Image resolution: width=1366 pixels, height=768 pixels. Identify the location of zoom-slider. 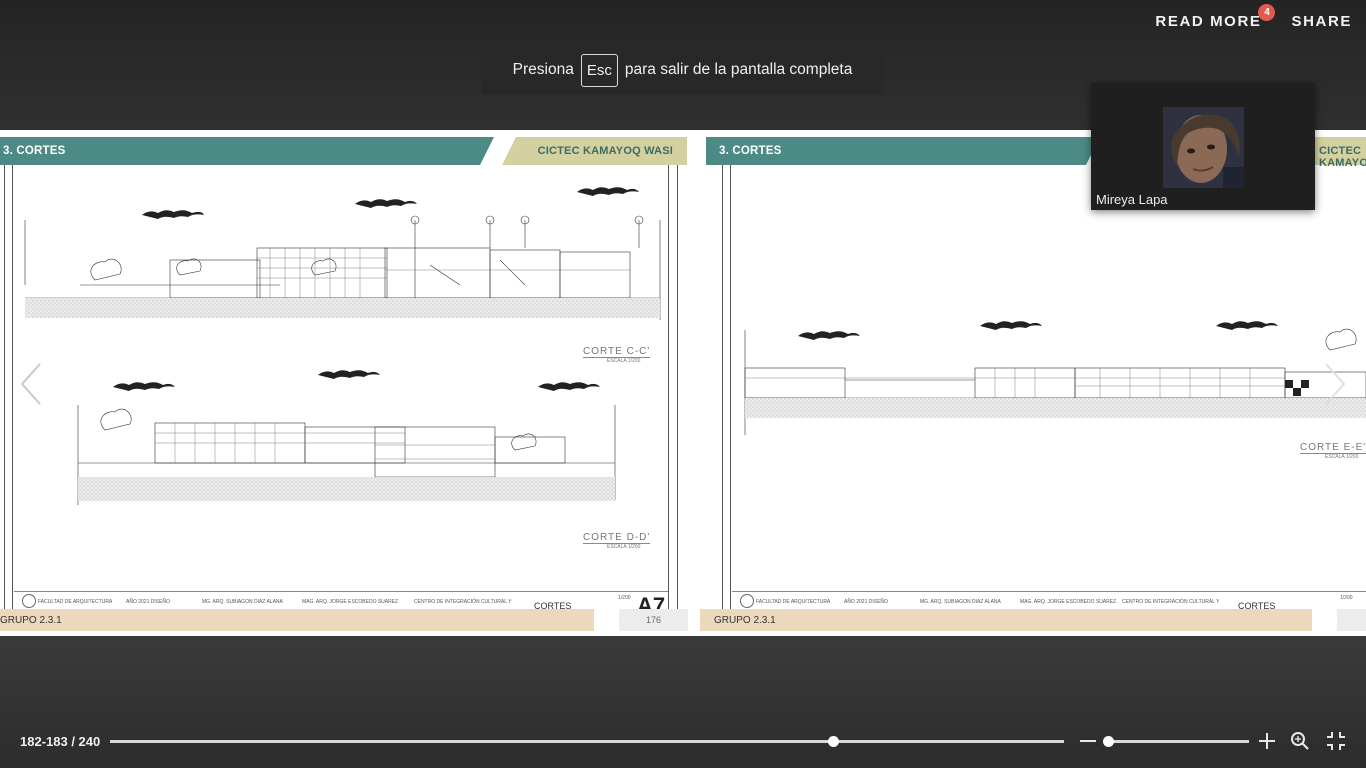
(1176, 741).